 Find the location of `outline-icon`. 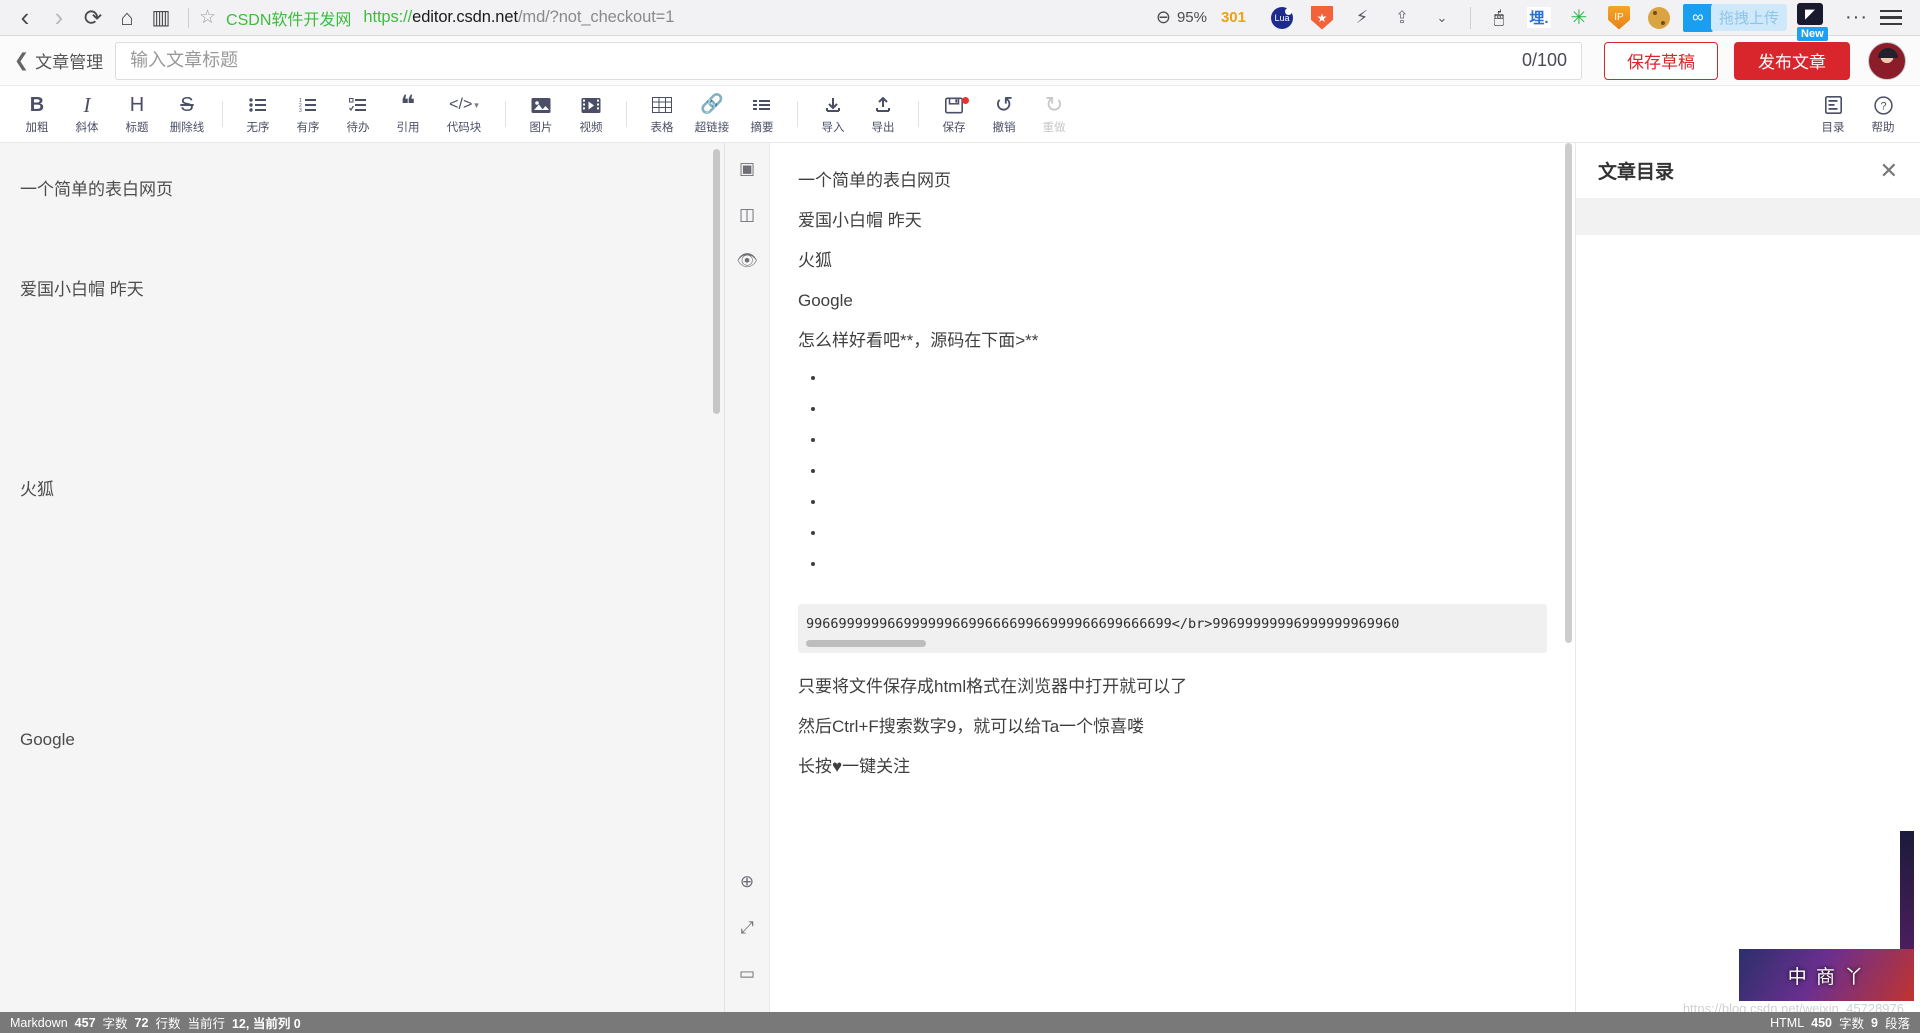

outline-icon is located at coordinates (1833, 105).